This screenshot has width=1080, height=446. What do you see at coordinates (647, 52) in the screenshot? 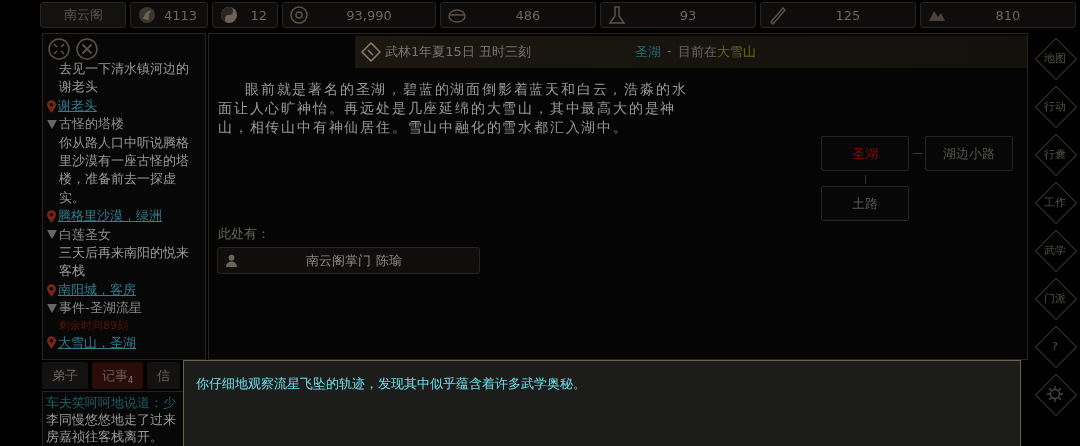
I see `location-name: 圣湖` at bounding box center [647, 52].